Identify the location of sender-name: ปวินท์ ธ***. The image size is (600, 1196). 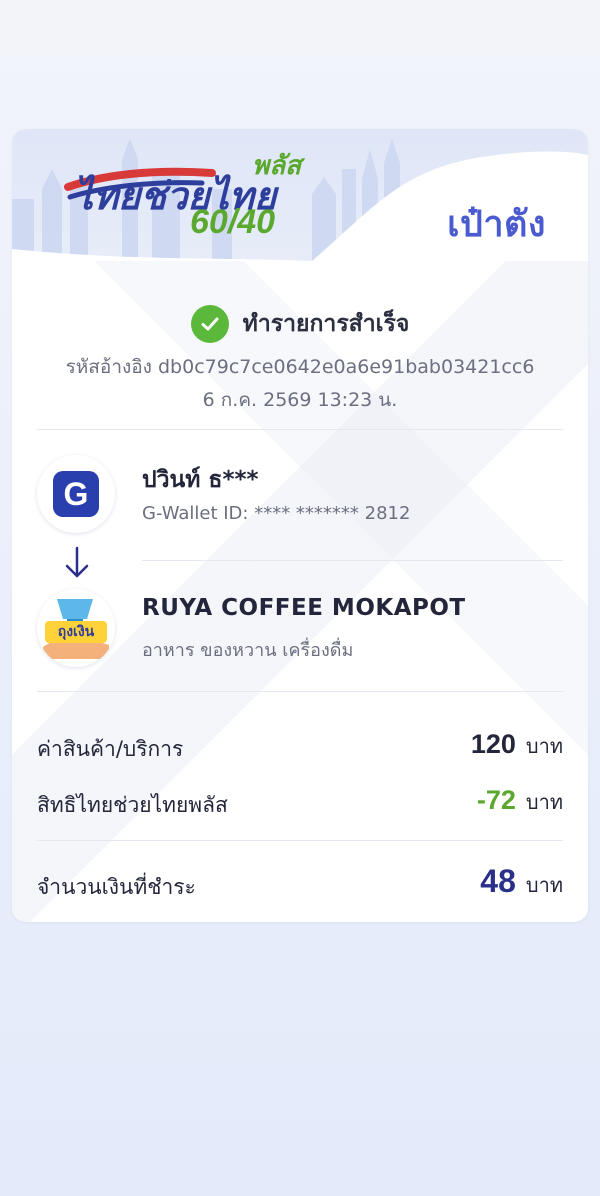
(200, 480).